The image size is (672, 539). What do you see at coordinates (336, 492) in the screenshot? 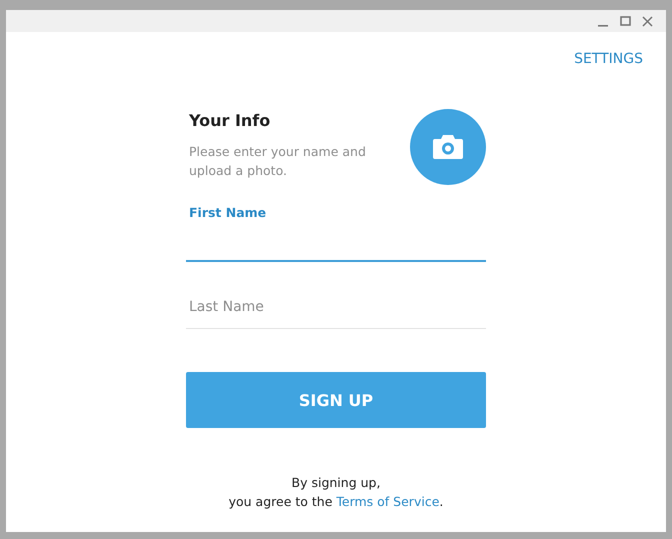
I see `terms-notice: By signing up, you agree to the Terms of Service.` at bounding box center [336, 492].